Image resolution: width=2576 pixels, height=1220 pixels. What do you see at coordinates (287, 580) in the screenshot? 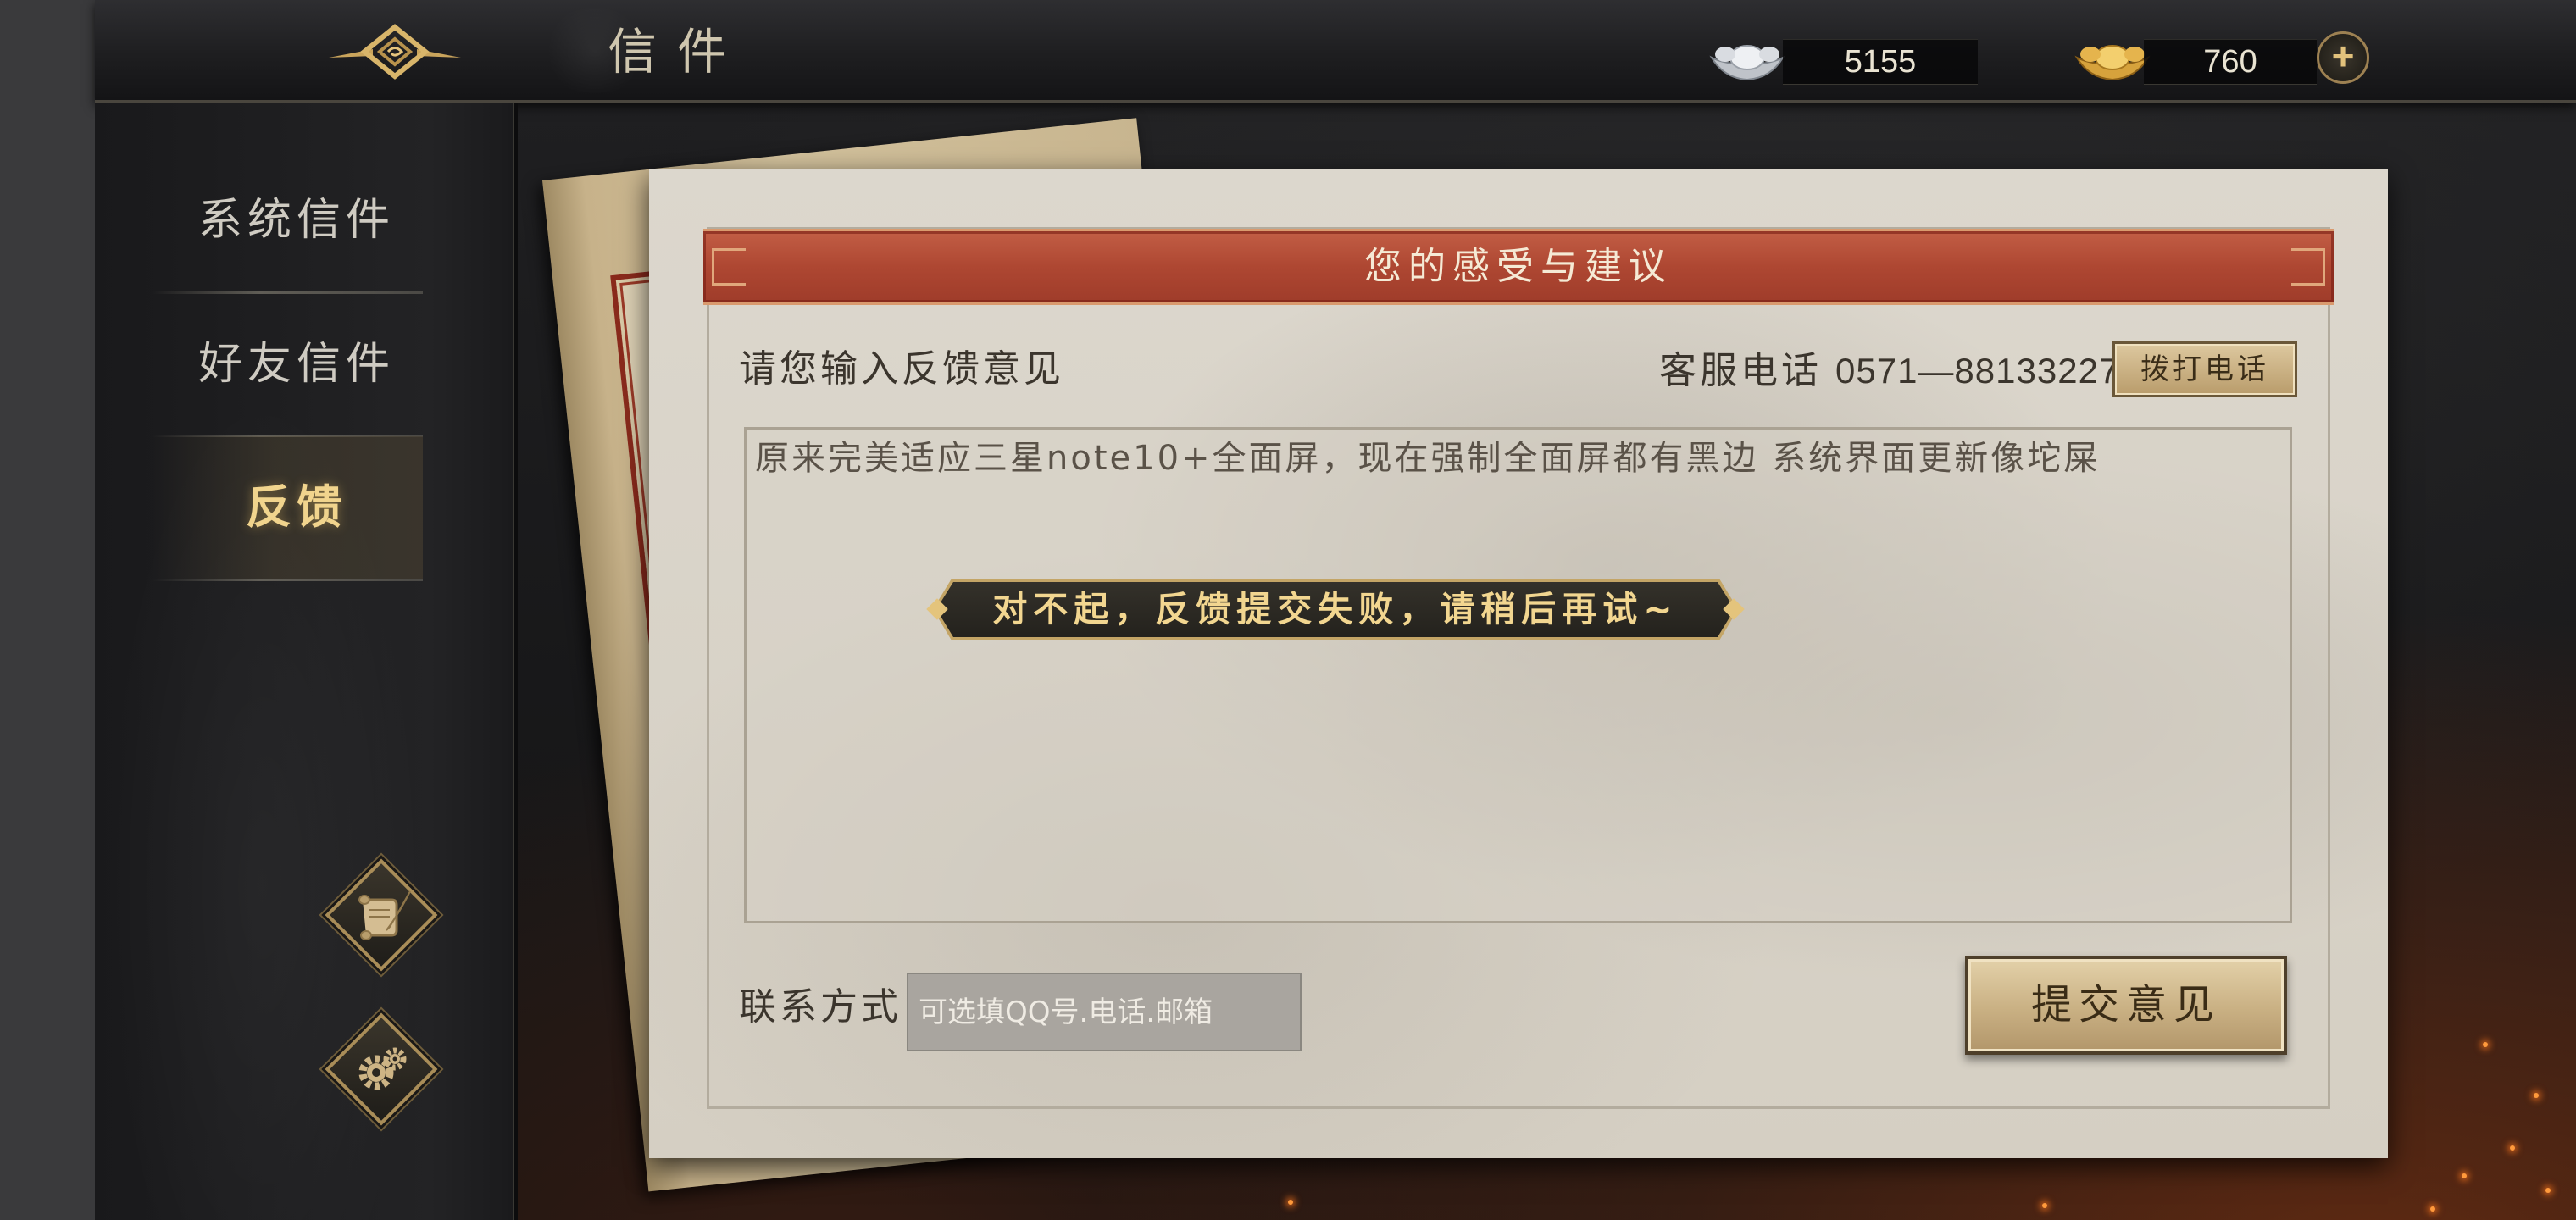
I see `divider` at bounding box center [287, 580].